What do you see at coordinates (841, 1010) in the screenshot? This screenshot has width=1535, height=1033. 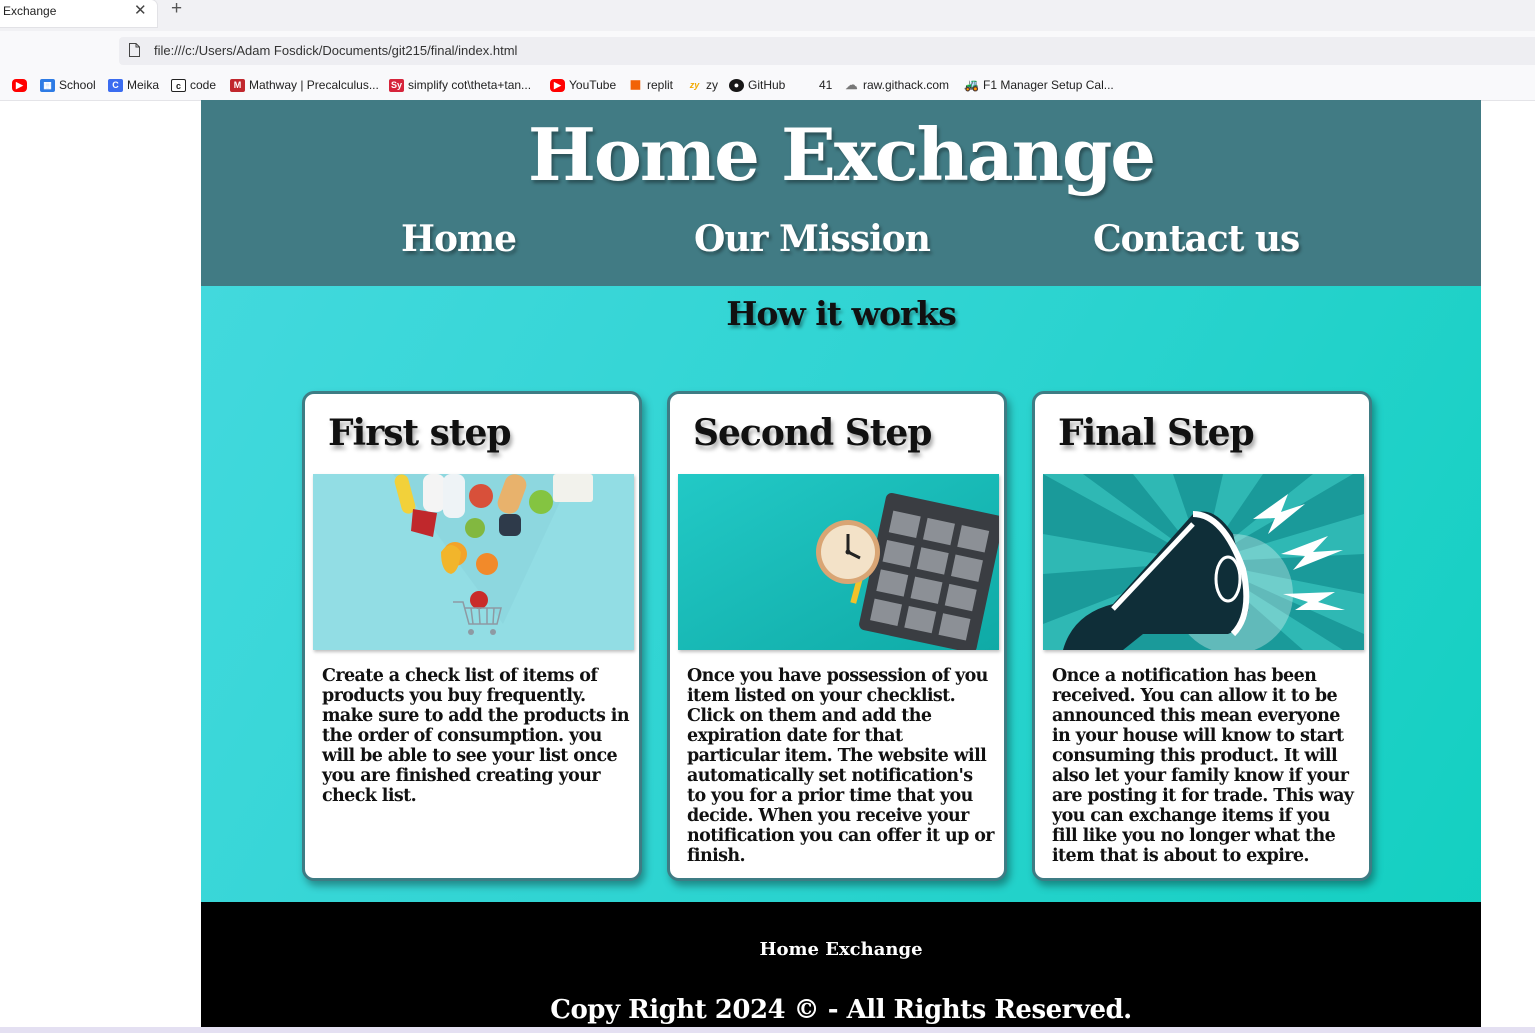 I see `copyright-text: Copy Right 2024 © - All Rights Reserved.` at bounding box center [841, 1010].